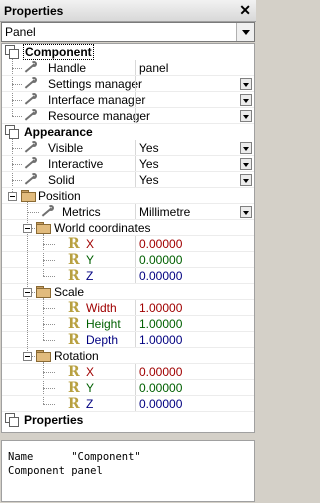  I want to click on property-value-handle: panel, so click(153, 68).